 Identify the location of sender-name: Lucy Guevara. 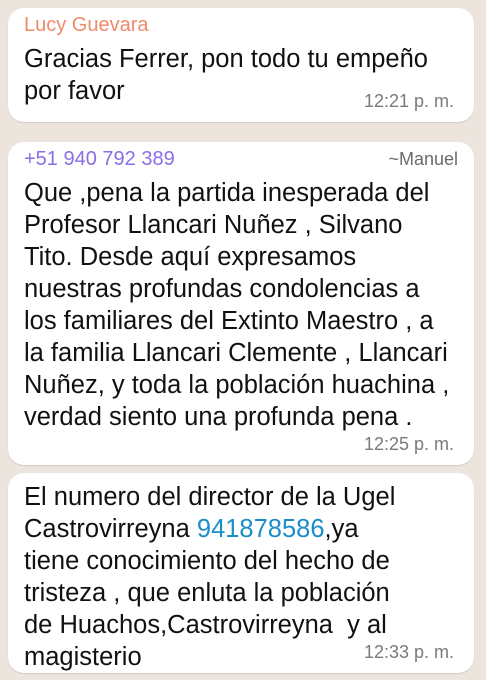
(241, 25).